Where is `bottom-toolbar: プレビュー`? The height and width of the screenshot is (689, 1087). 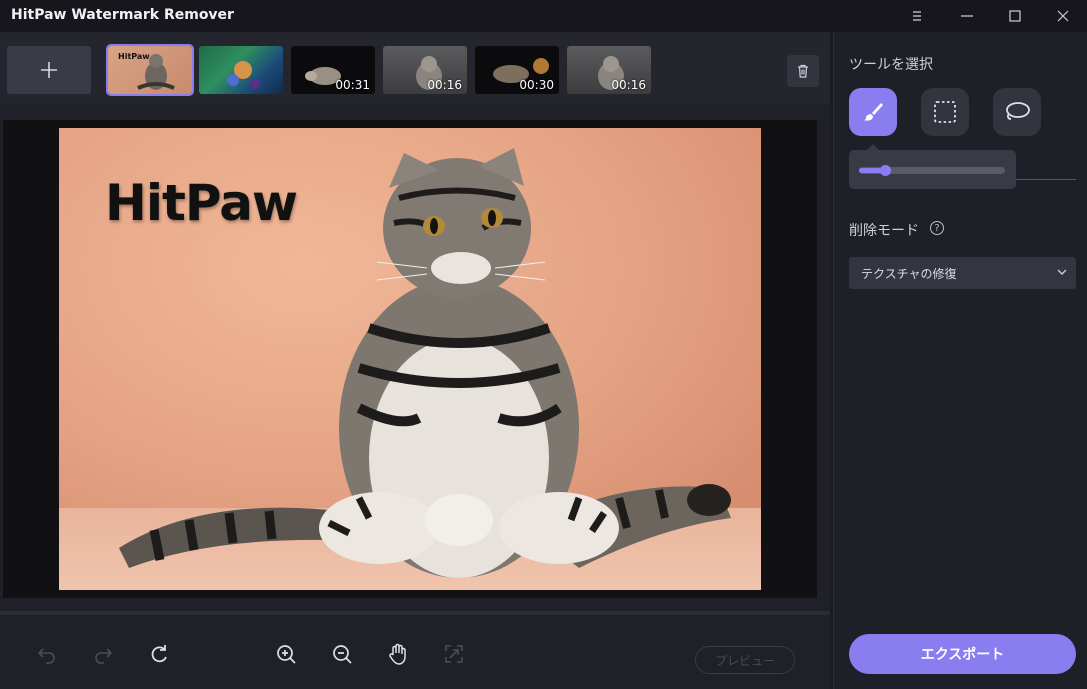
bottom-toolbar: プレビュー is located at coordinates (415, 652).